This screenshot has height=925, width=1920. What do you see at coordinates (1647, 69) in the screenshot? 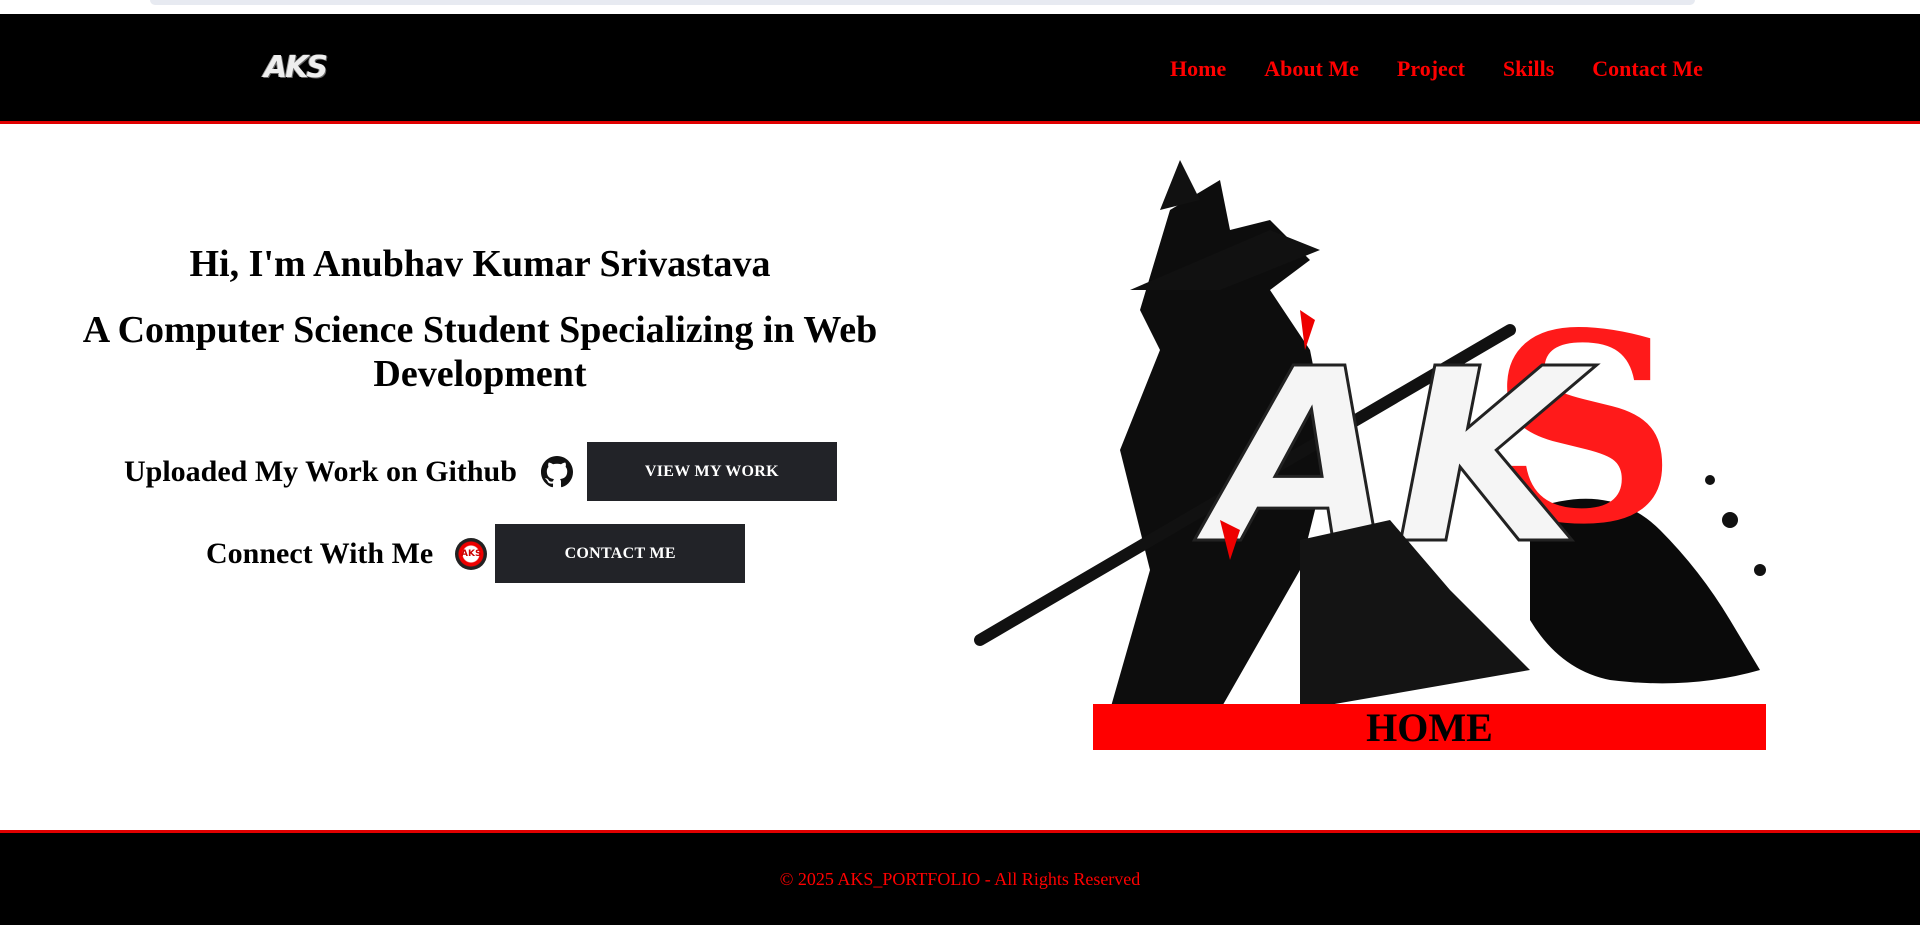
I see `nav-link-contact: Contact Me` at bounding box center [1647, 69].